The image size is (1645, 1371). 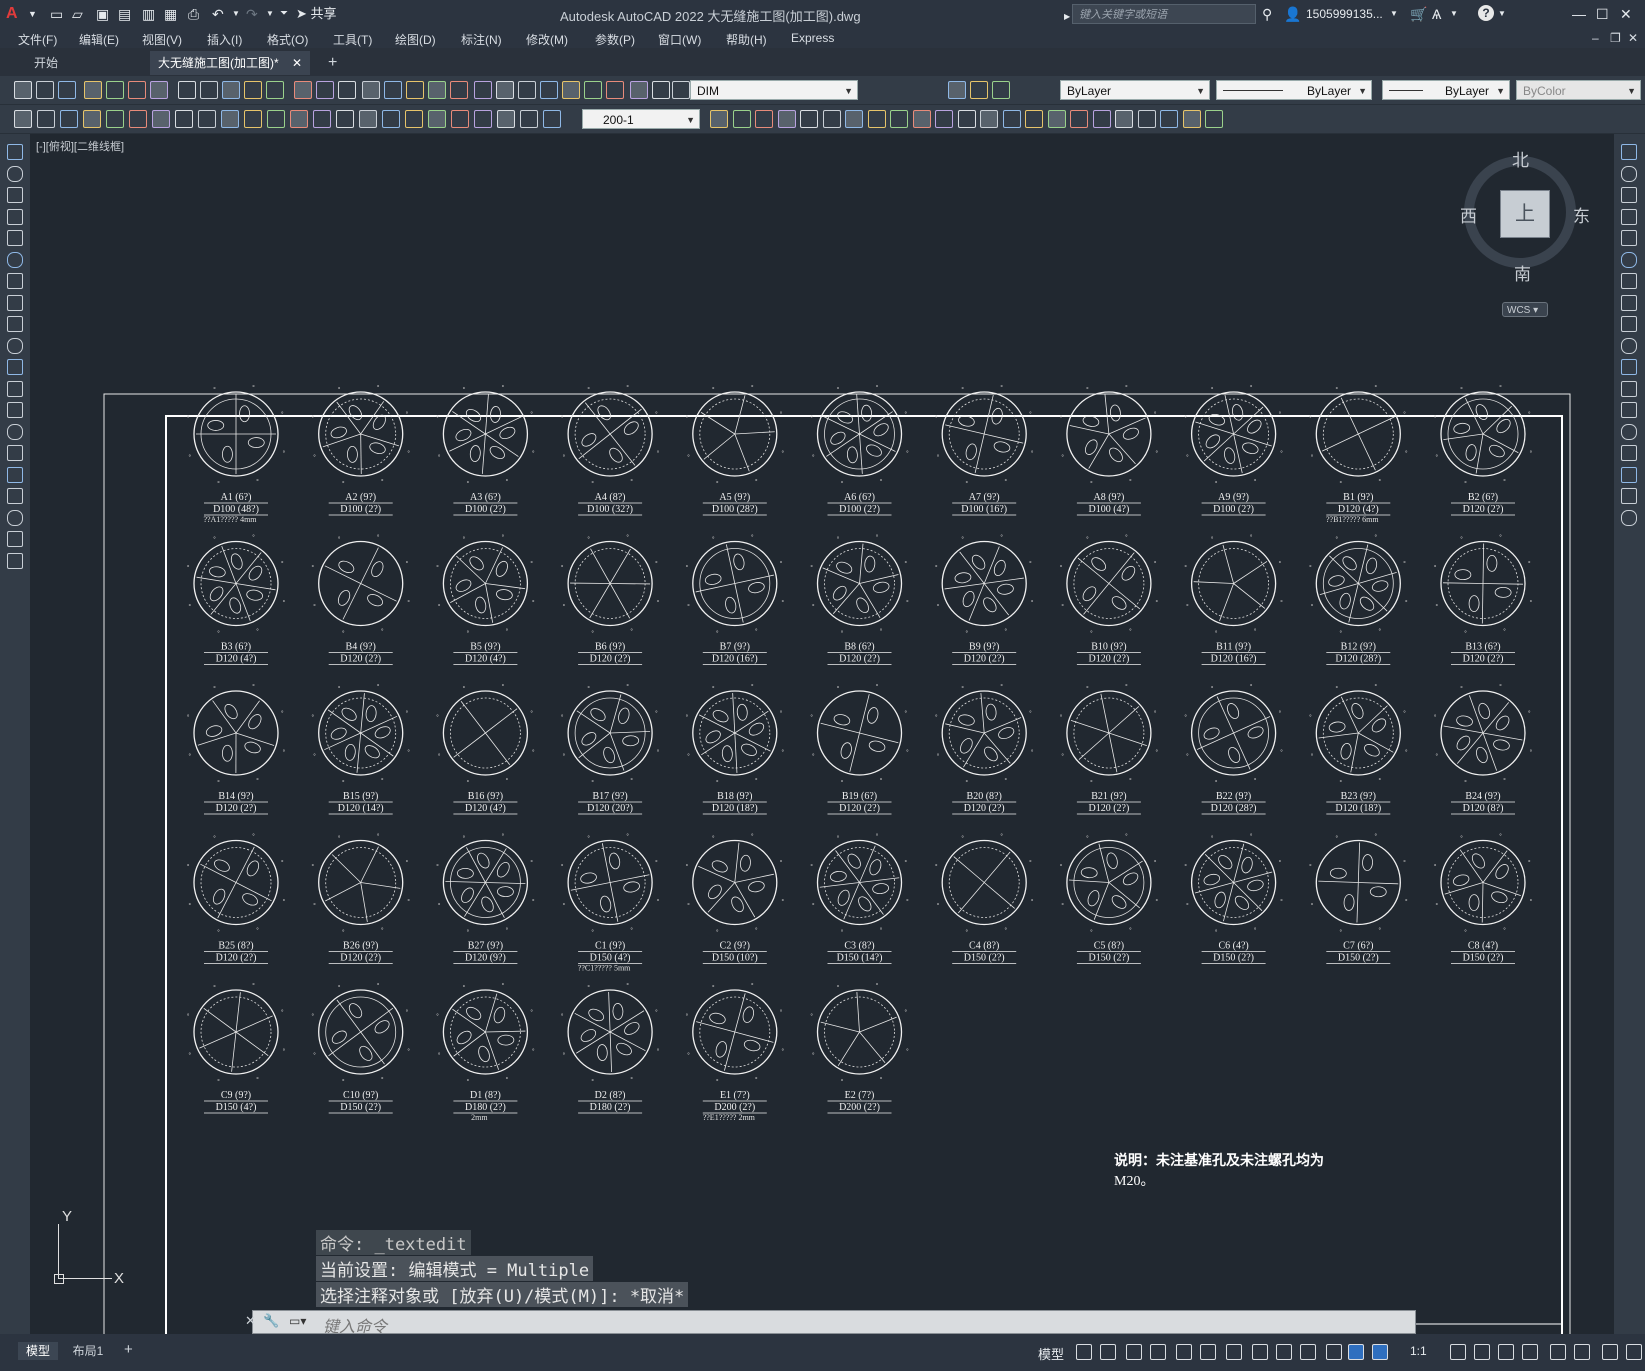 I want to click on units-icon, so click(x=1506, y=1352).